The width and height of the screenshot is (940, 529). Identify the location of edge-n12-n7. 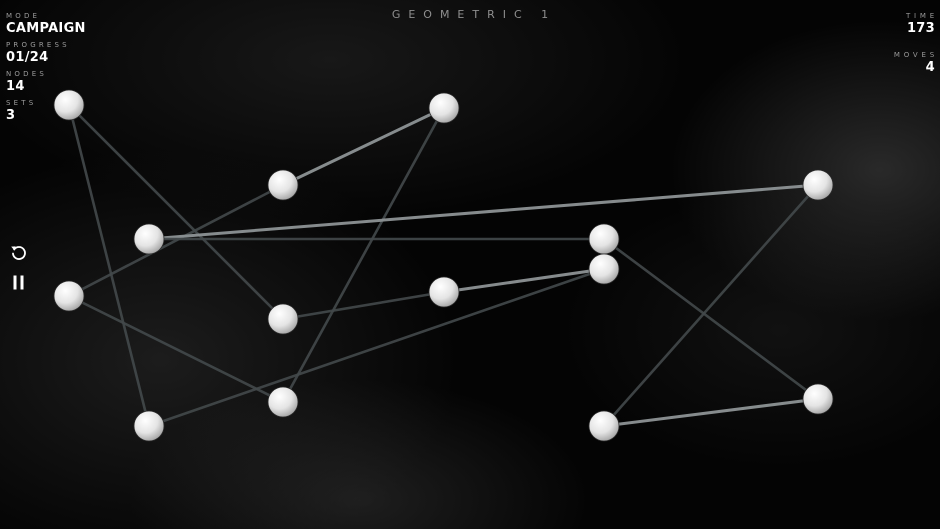
(376, 347).